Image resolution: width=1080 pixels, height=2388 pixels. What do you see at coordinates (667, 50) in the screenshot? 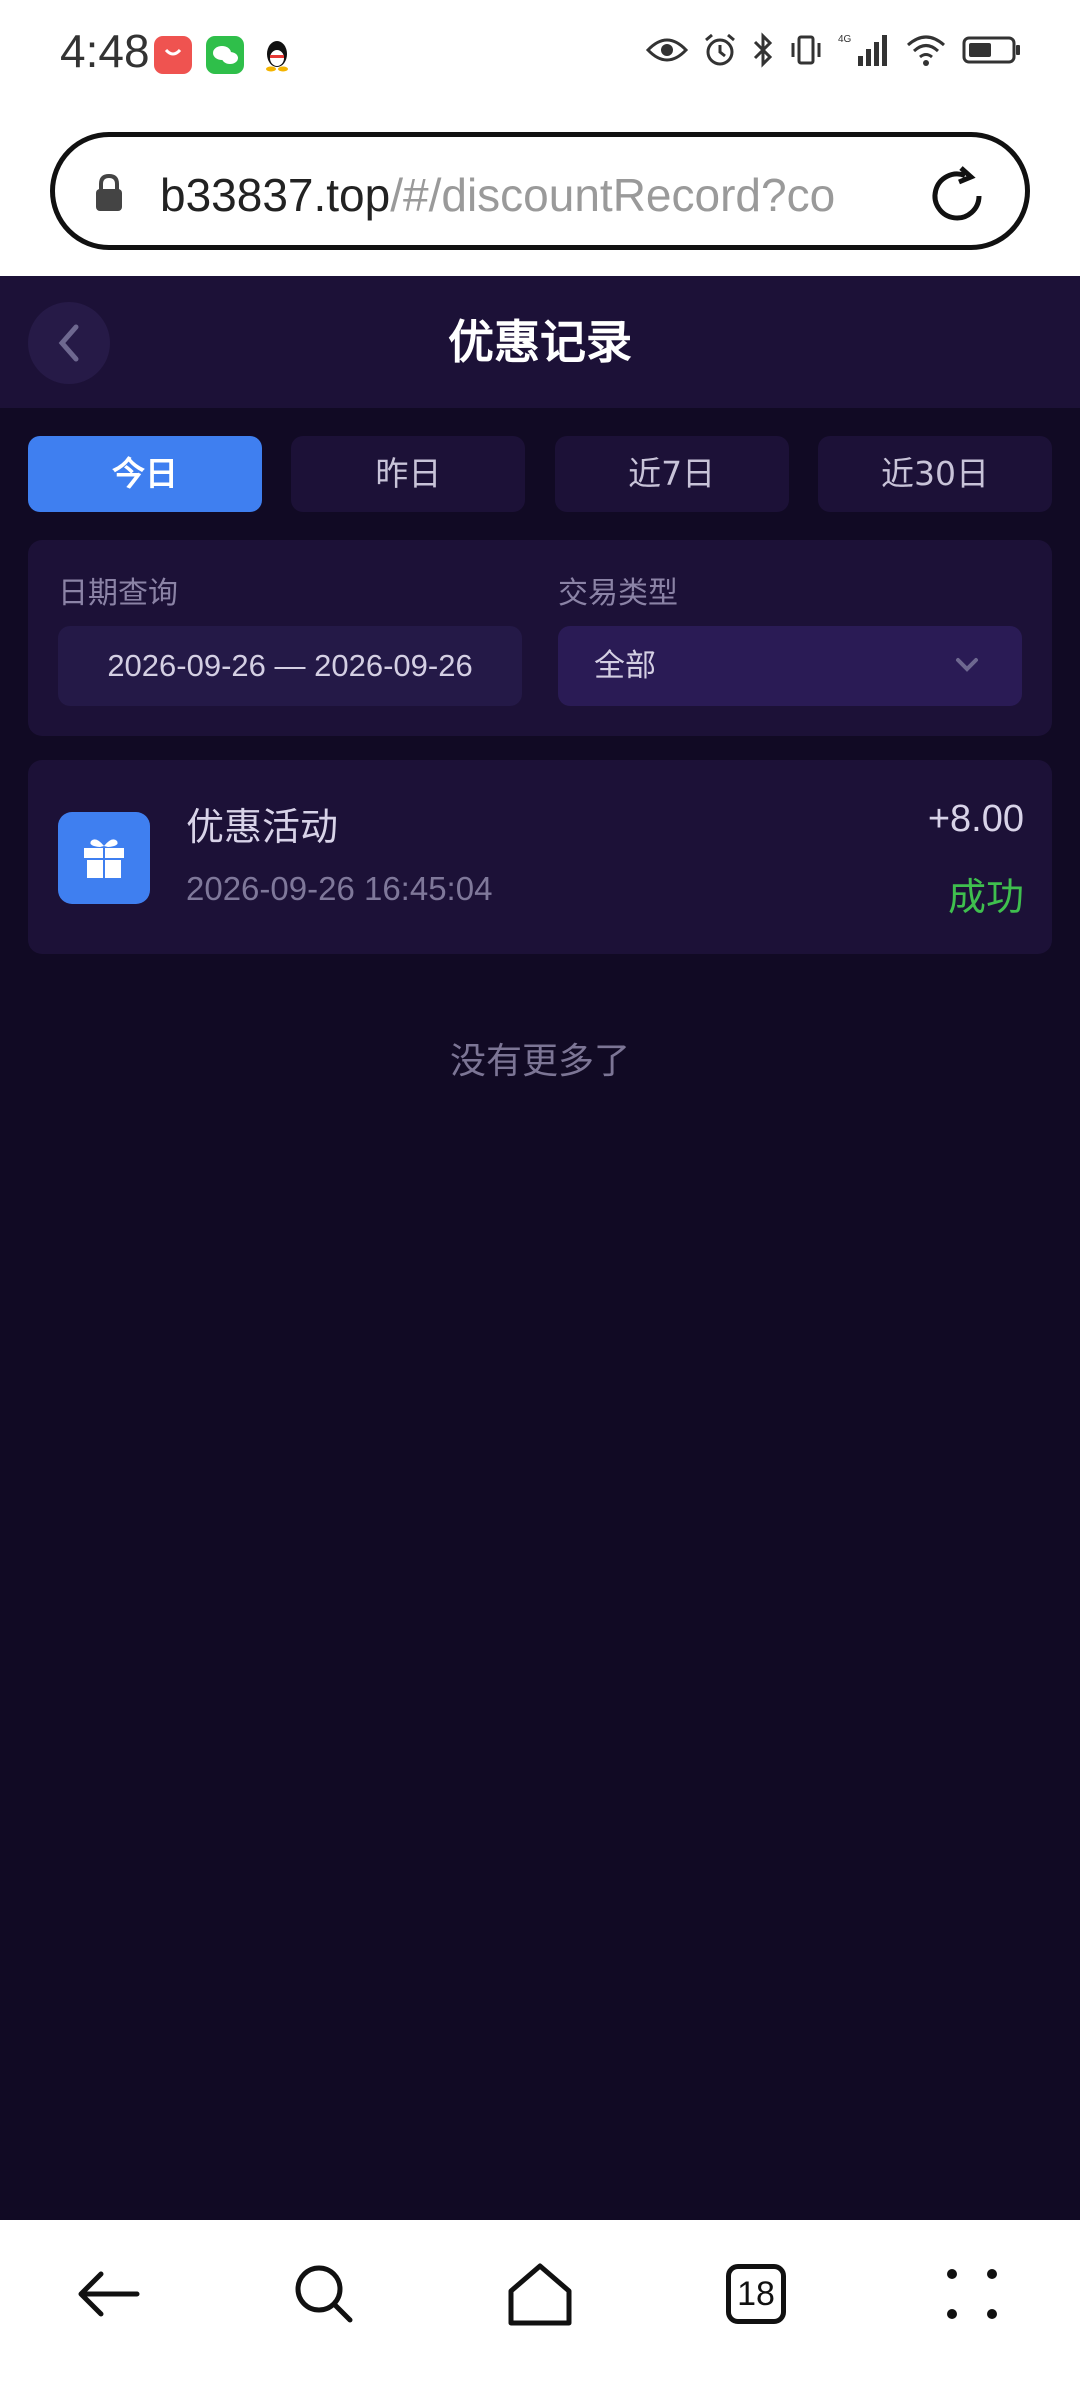
I see `eye-icon` at bounding box center [667, 50].